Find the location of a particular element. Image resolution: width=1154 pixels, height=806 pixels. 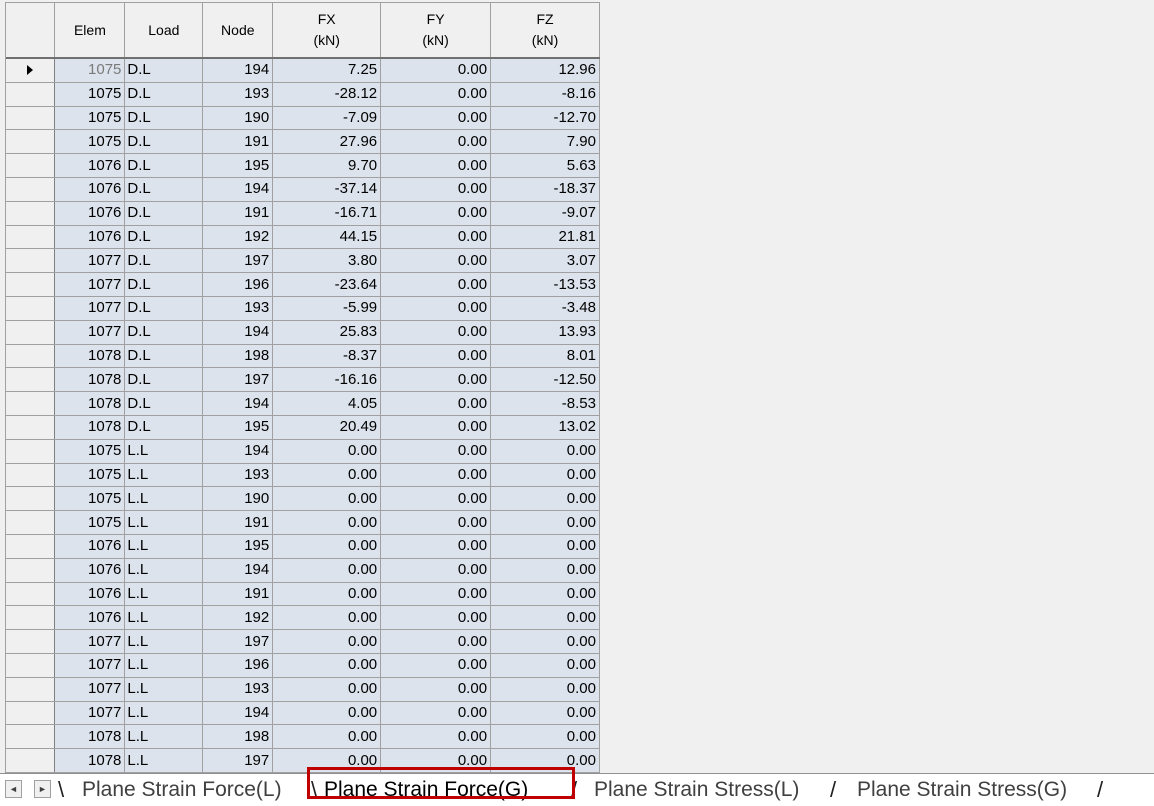

cell-node: 191 is located at coordinates (238, 522).